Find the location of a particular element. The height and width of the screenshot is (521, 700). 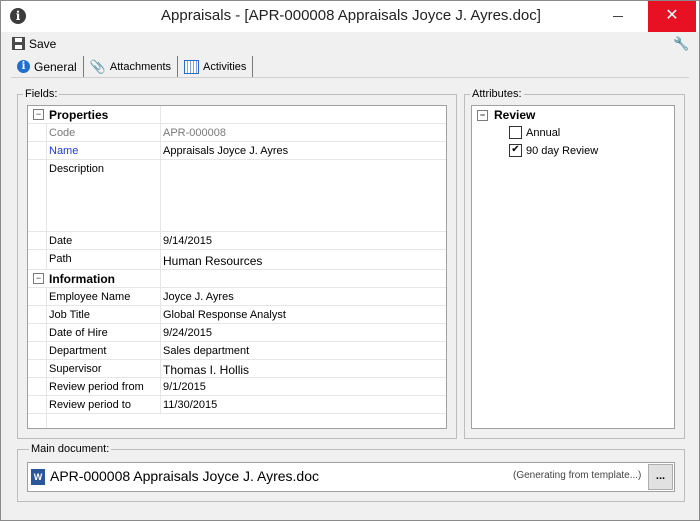

field-label: Code is located at coordinates (62, 133).